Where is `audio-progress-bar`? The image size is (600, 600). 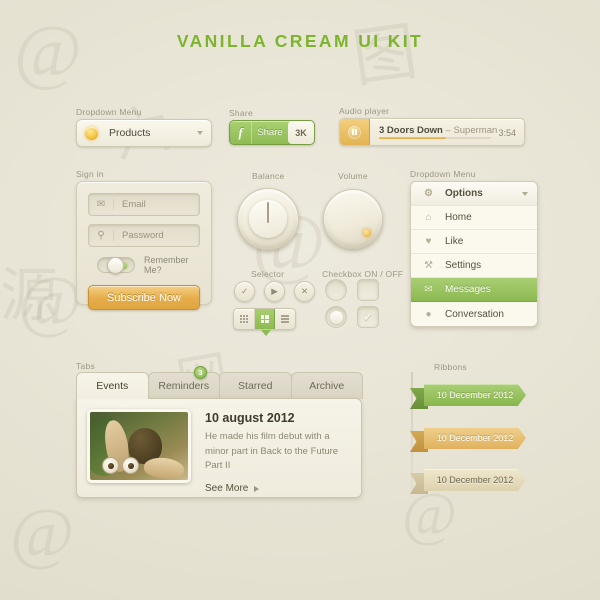 audio-progress-bar is located at coordinates (435, 137).